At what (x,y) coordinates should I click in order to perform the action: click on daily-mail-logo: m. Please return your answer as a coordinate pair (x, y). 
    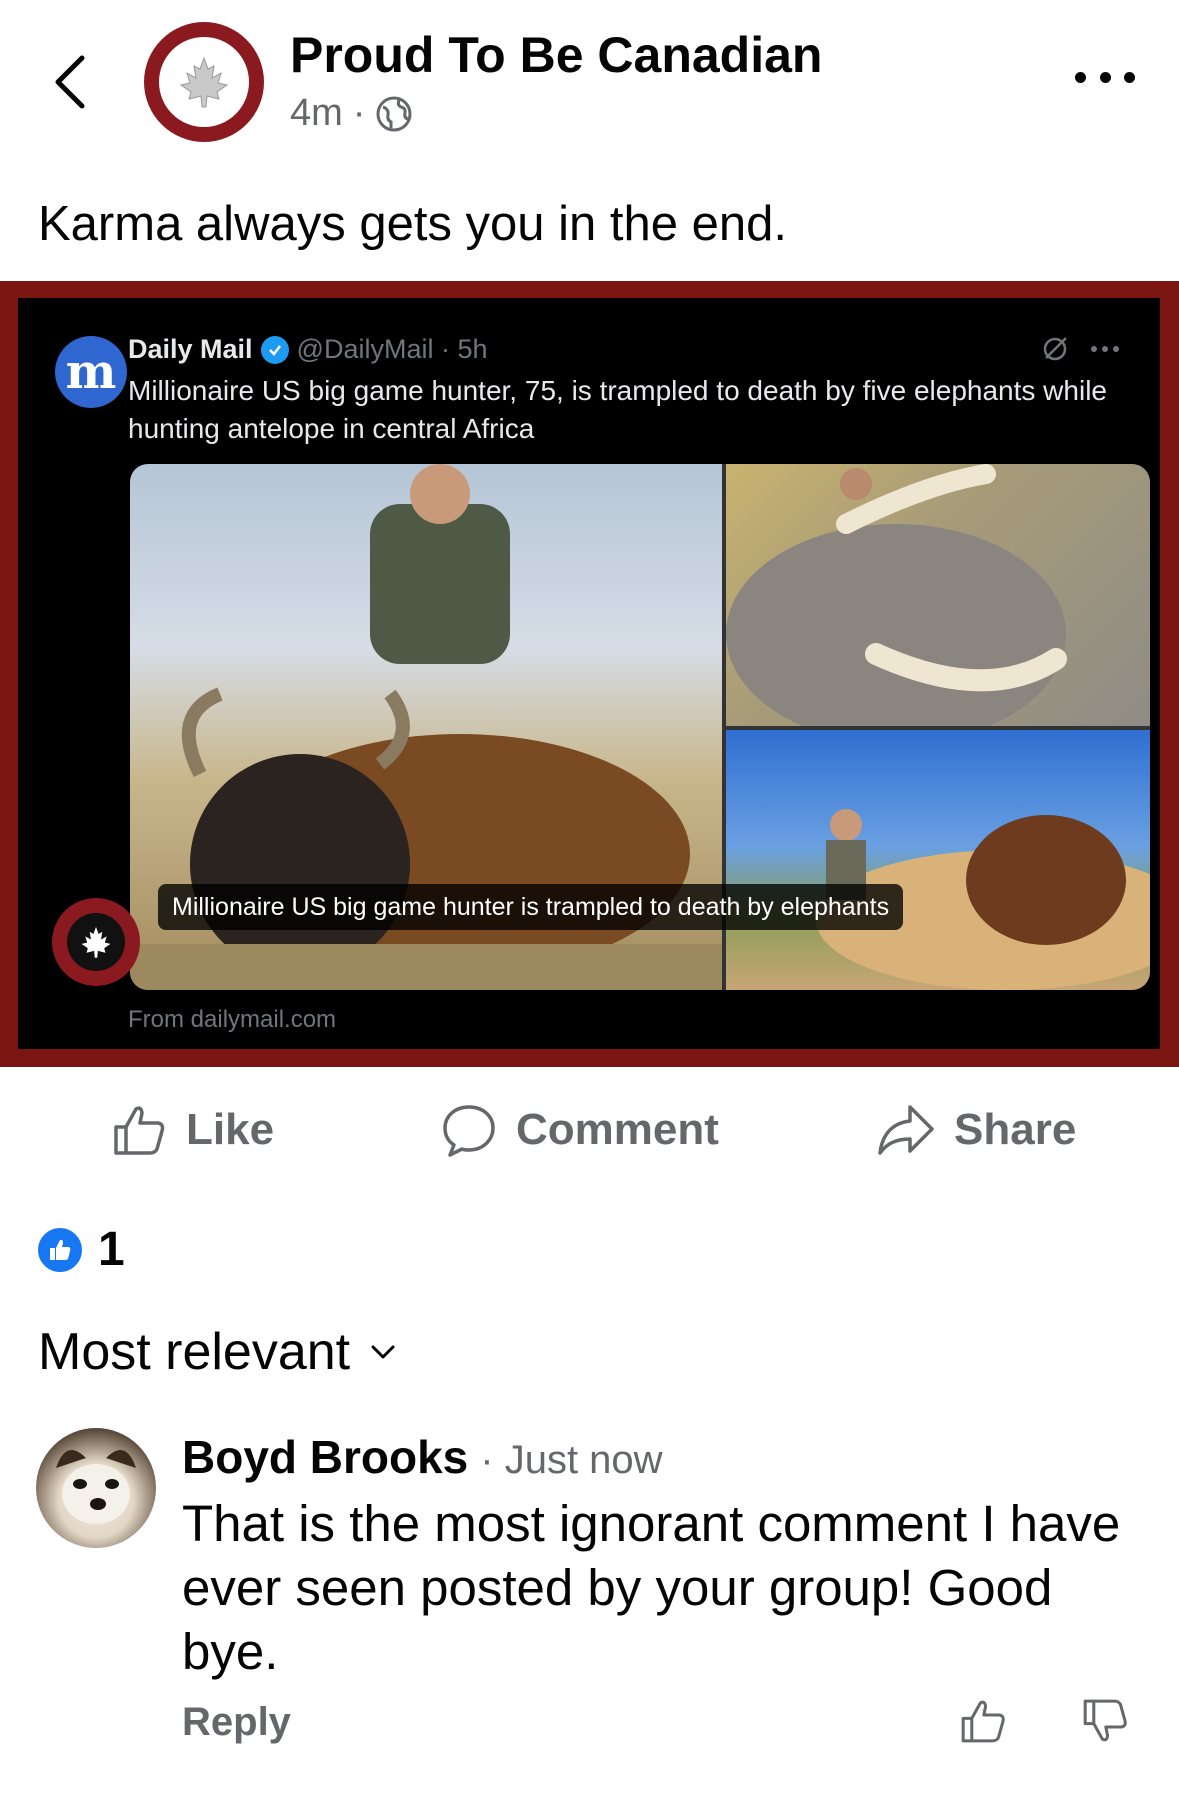
    Looking at the image, I should click on (91, 372).